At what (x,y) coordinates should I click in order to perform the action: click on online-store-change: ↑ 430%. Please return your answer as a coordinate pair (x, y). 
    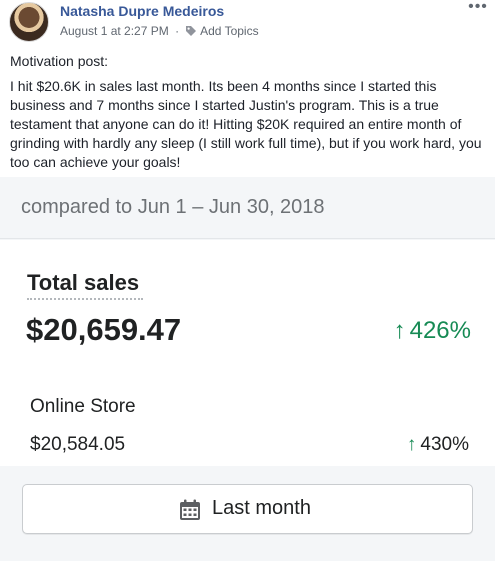
    Looking at the image, I should click on (438, 445).